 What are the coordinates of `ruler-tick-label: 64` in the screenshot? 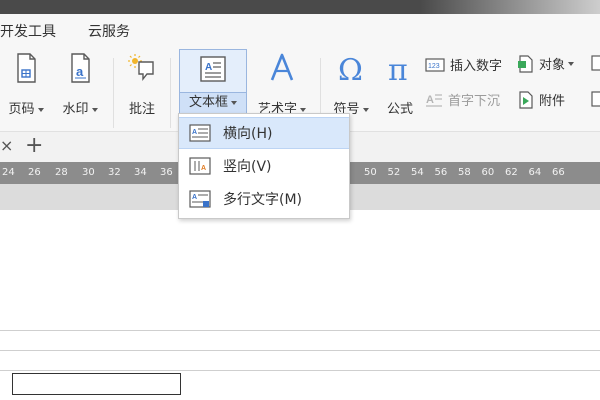 It's located at (535, 172).